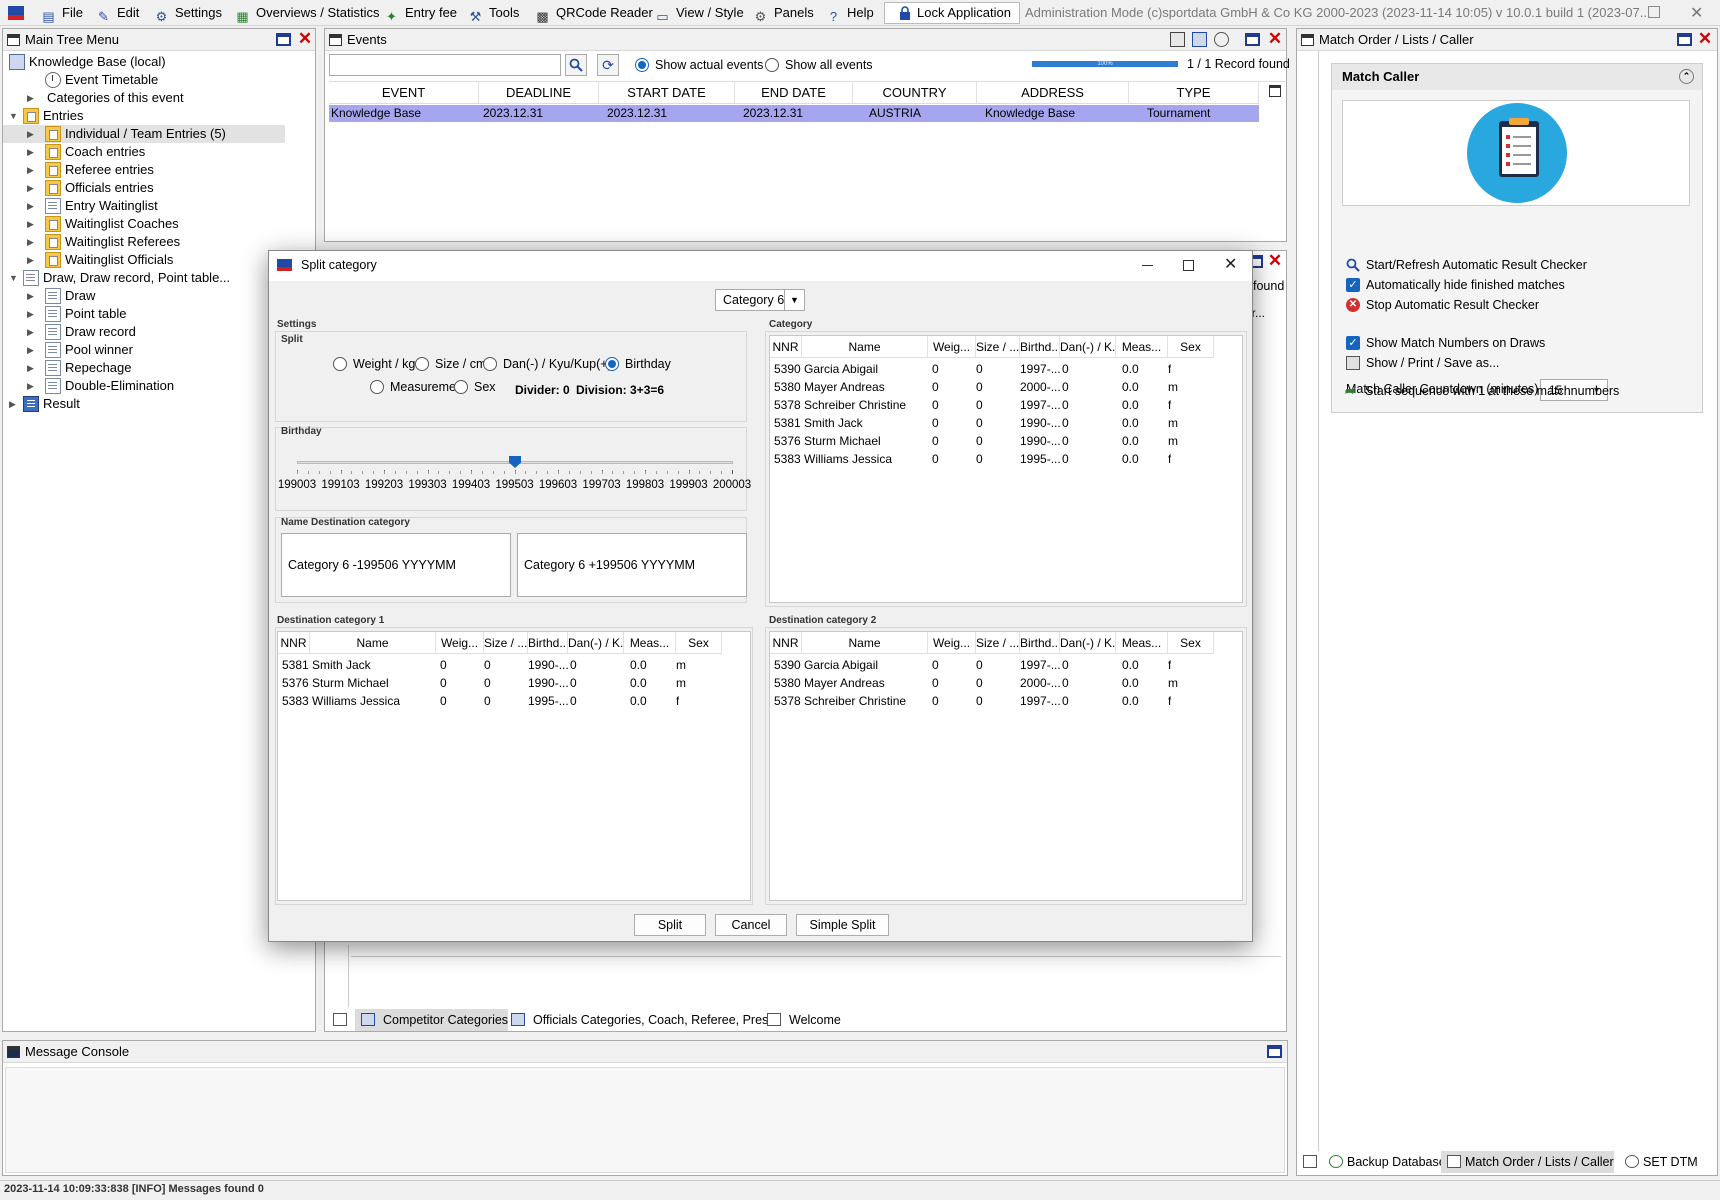 Image resolution: width=1720 pixels, height=1200 pixels. I want to click on menu-qrcode: ▩ QRCode Reader, so click(593, 13).